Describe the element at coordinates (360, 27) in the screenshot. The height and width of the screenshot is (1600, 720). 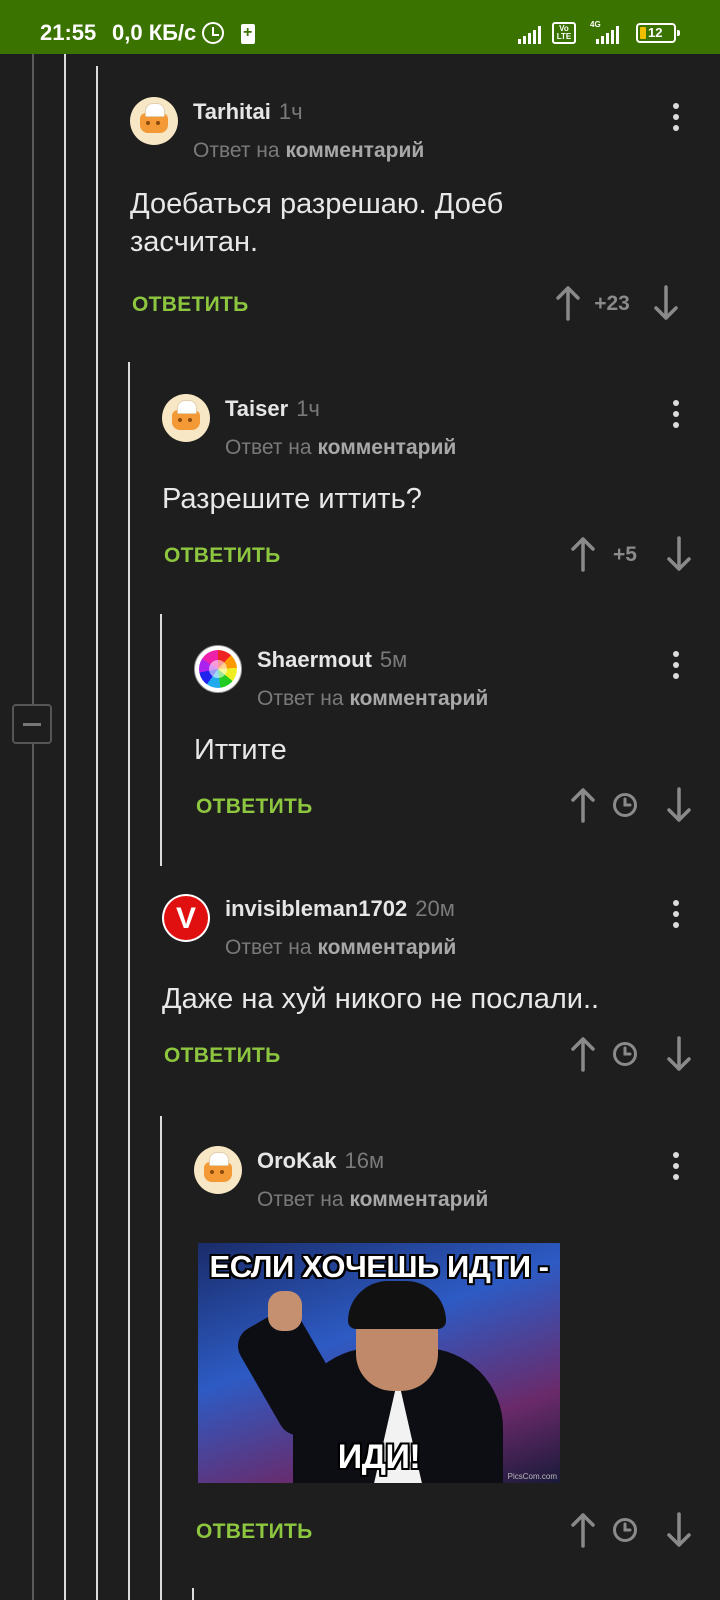
I see `status-bar: 21:55 0,0 КБ/с Vo LTE 4G 12` at that location.